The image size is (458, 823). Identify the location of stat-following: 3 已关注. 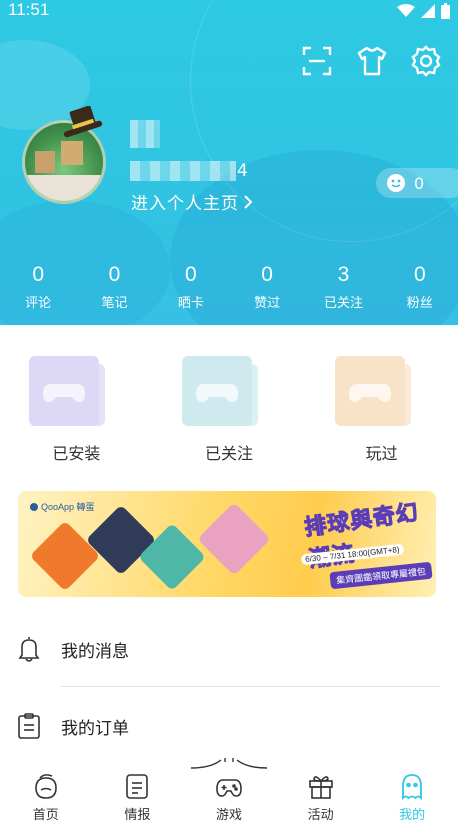
(343, 286).